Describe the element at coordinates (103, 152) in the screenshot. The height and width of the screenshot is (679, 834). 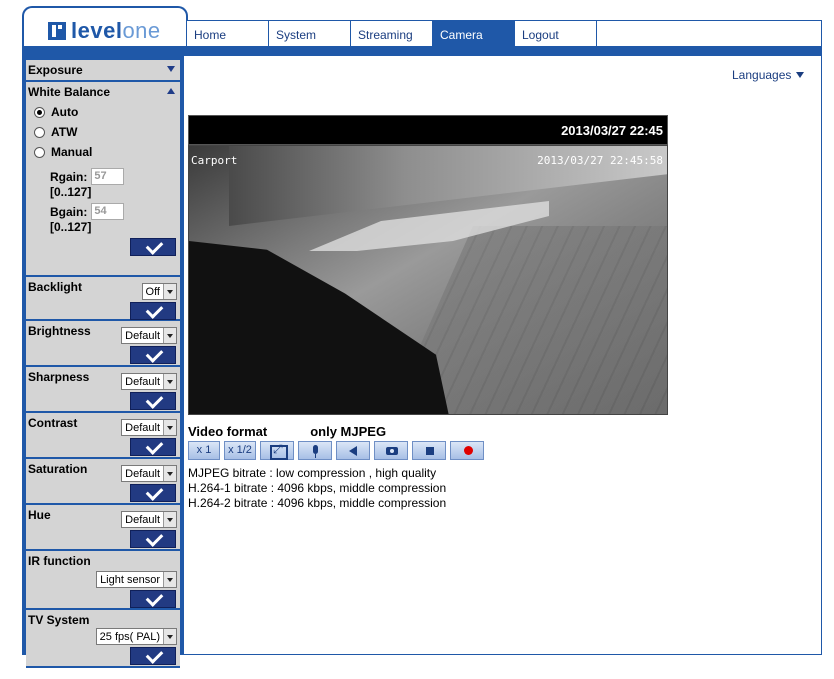
I see `wb-option-manual: Manual` at that location.